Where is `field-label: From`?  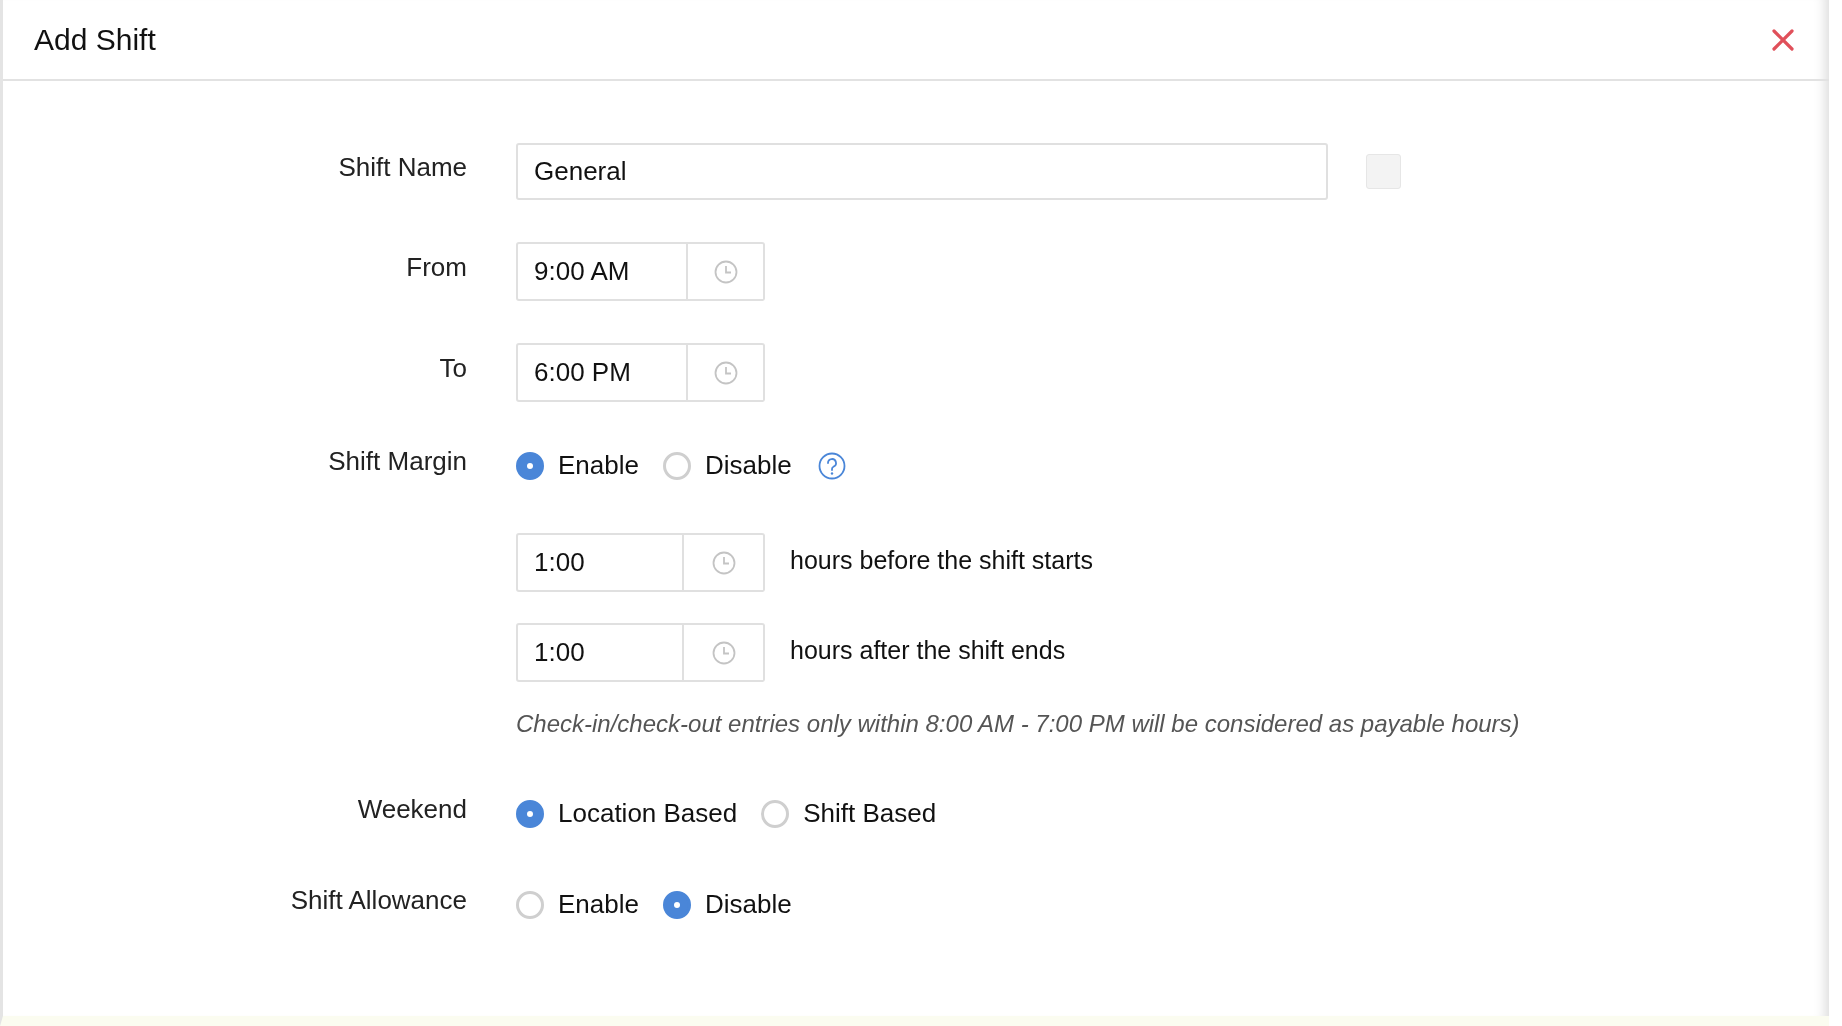
field-label: From is located at coordinates (436, 267).